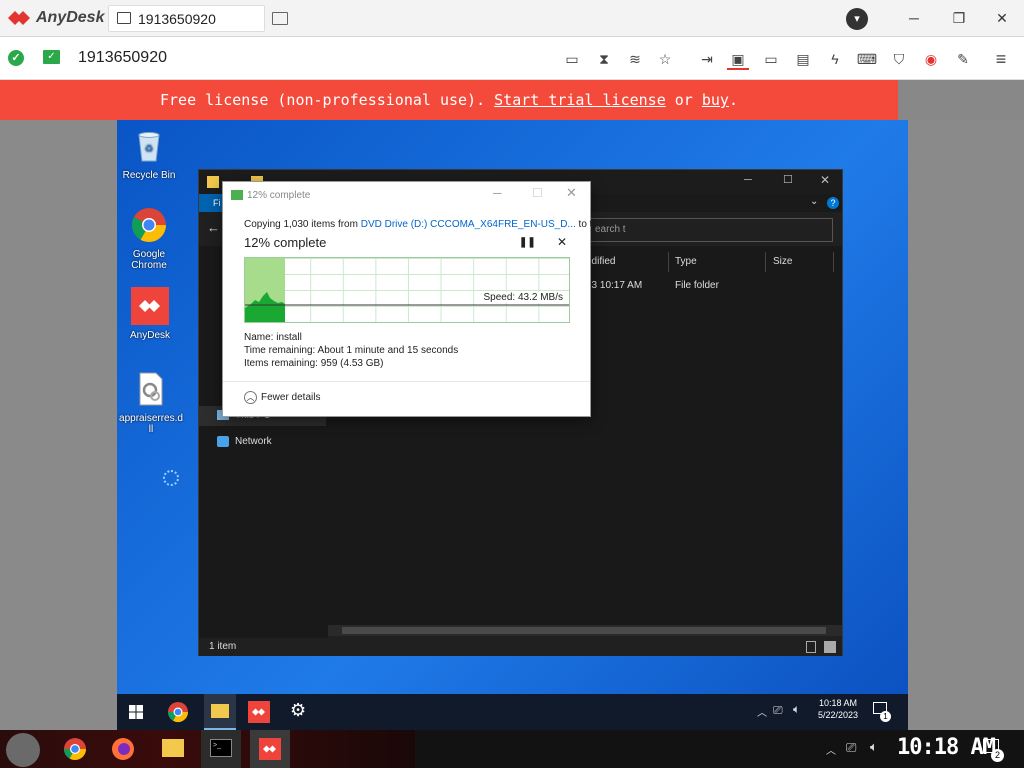 This screenshot has height=768, width=1024. What do you see at coordinates (136, 712) in the screenshot?
I see `windows-start-icon` at bounding box center [136, 712].